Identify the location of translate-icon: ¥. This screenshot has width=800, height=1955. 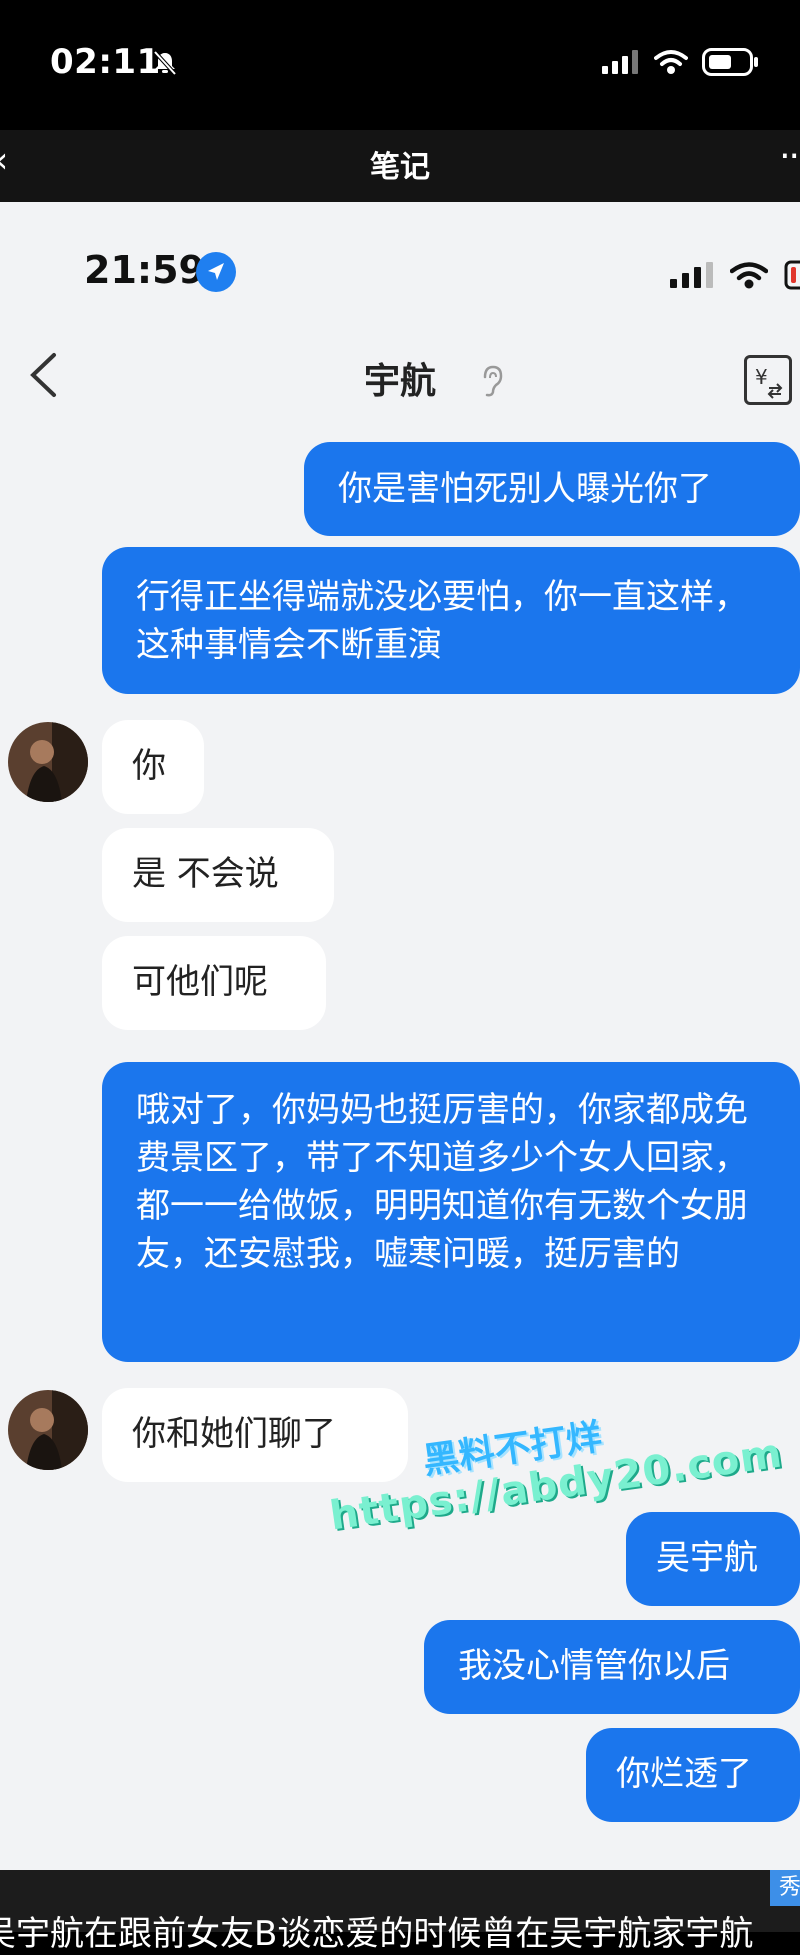
(768, 380).